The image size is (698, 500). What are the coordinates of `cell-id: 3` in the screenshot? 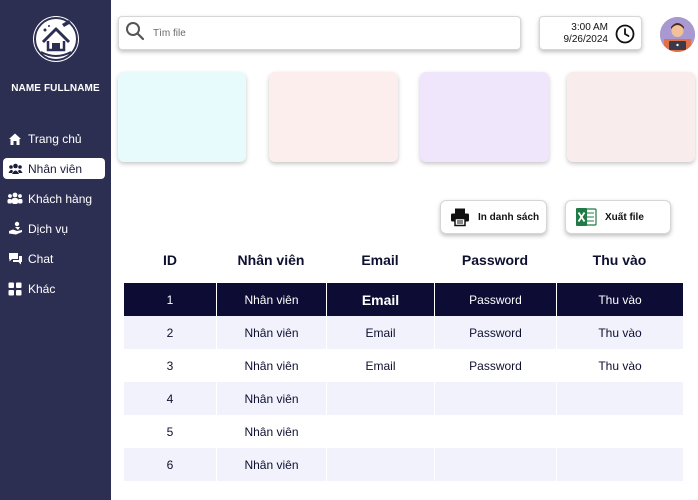 It's located at (170, 365).